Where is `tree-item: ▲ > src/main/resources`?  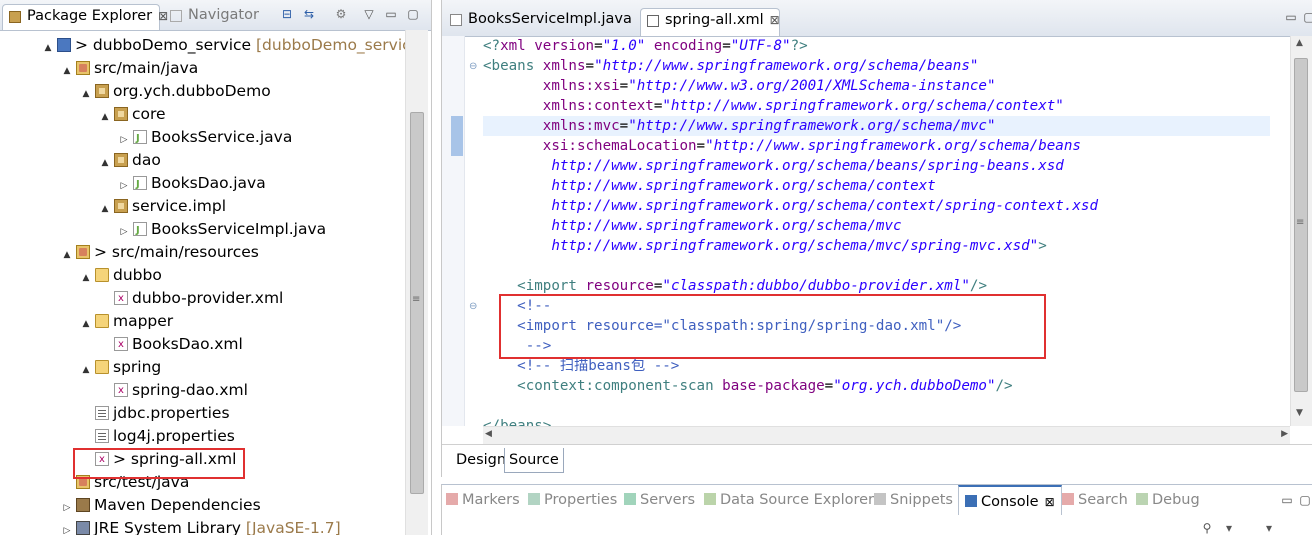 tree-item: ▲ > src/main/resources is located at coordinates (160, 252).